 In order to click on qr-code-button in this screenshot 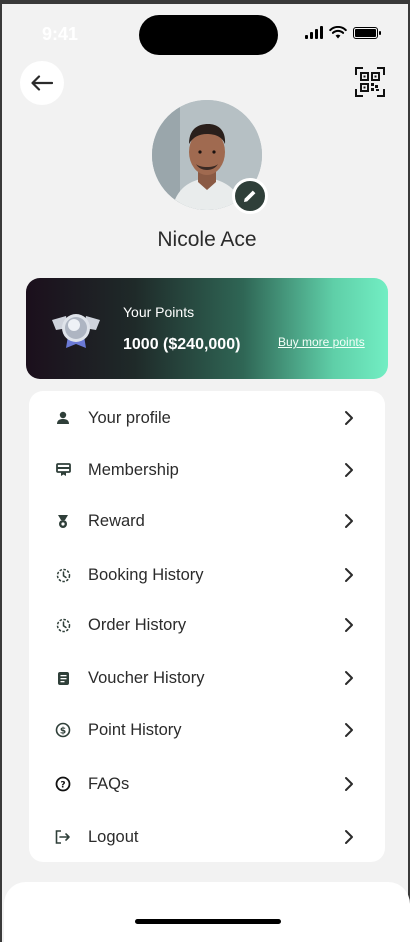, I will do `click(370, 82)`.